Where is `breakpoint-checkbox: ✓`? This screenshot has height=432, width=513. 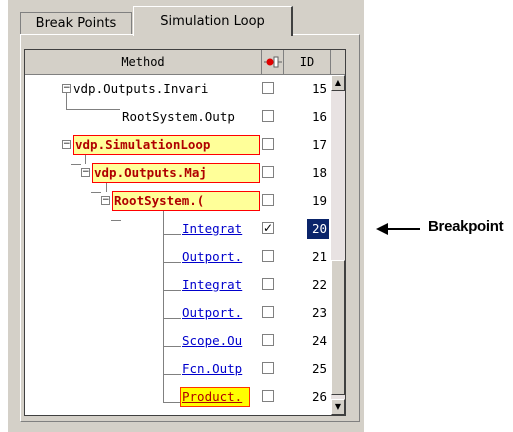 breakpoint-checkbox: ✓ is located at coordinates (268, 228).